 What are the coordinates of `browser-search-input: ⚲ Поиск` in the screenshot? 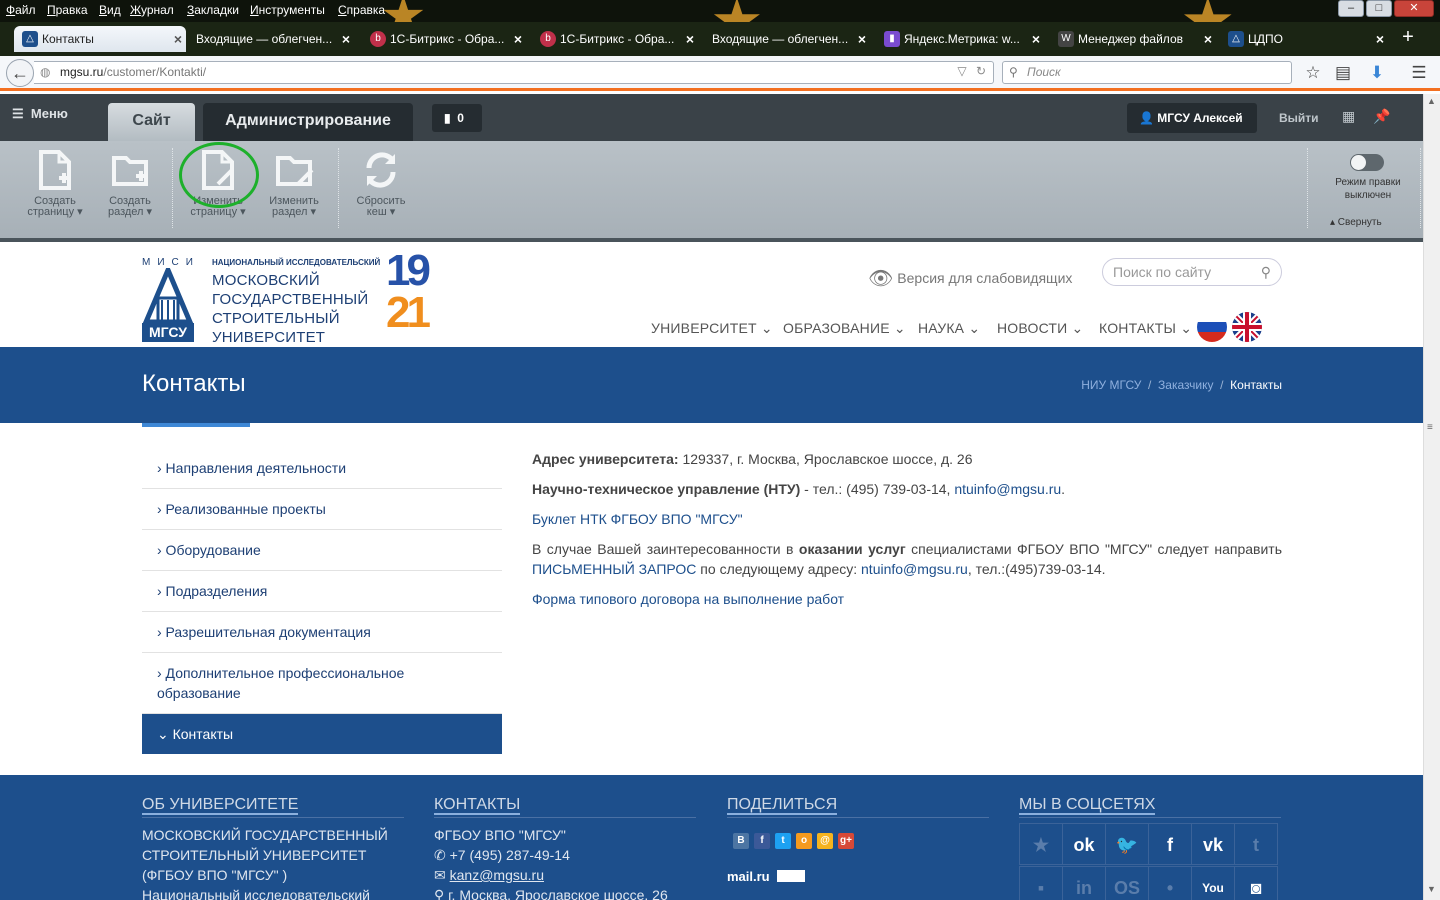 It's located at (1147, 72).